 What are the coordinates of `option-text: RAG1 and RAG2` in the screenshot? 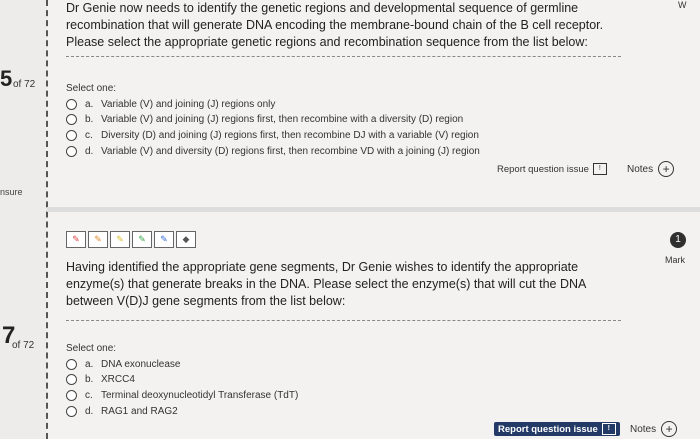 It's located at (139, 411).